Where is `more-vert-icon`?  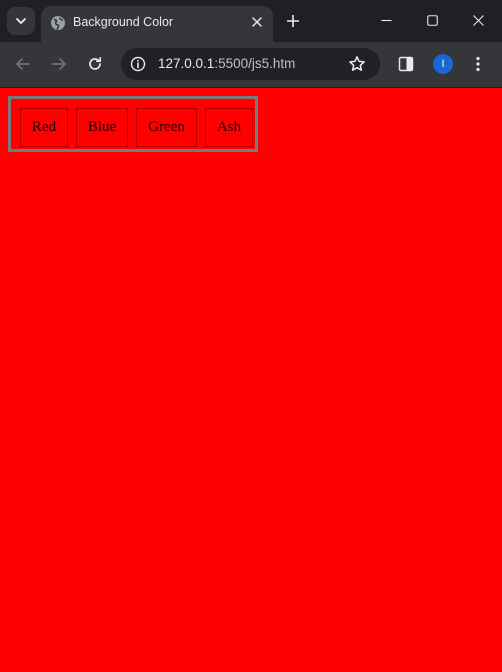 more-vert-icon is located at coordinates (478, 64).